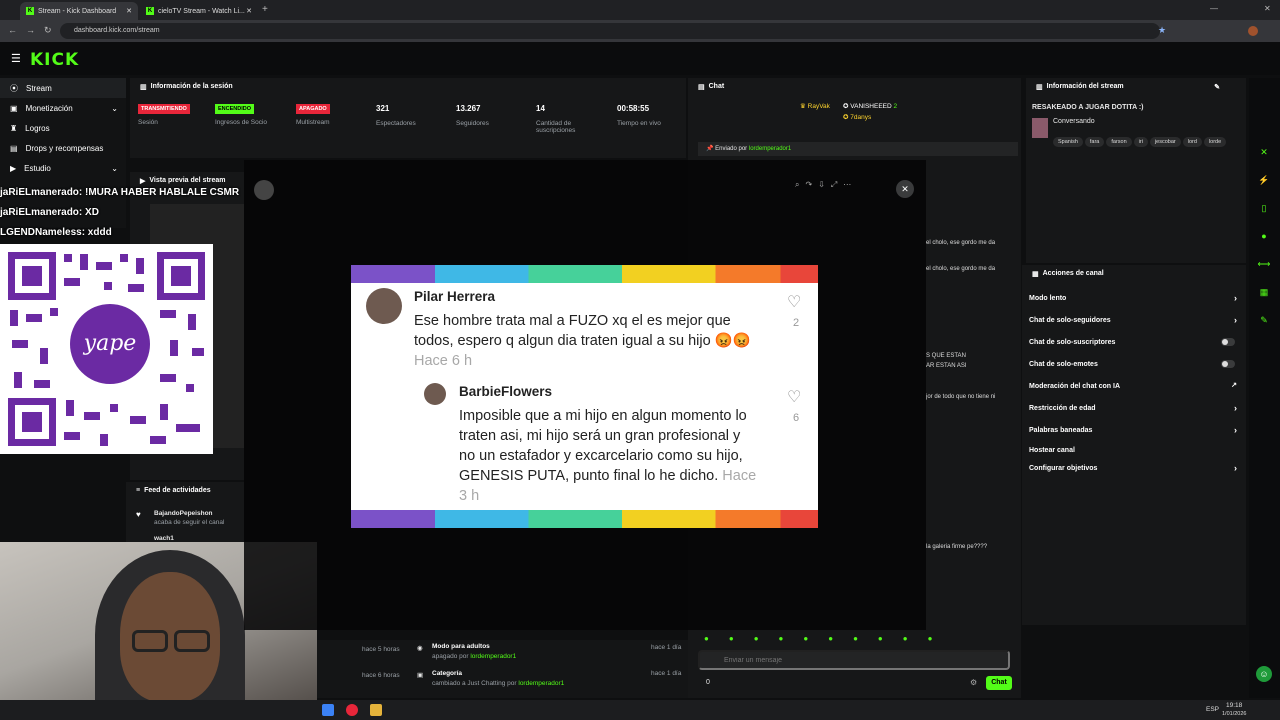  Describe the element at coordinates (1133, 298) in the screenshot. I see `action-slow-mode: Modo lento ›` at that location.